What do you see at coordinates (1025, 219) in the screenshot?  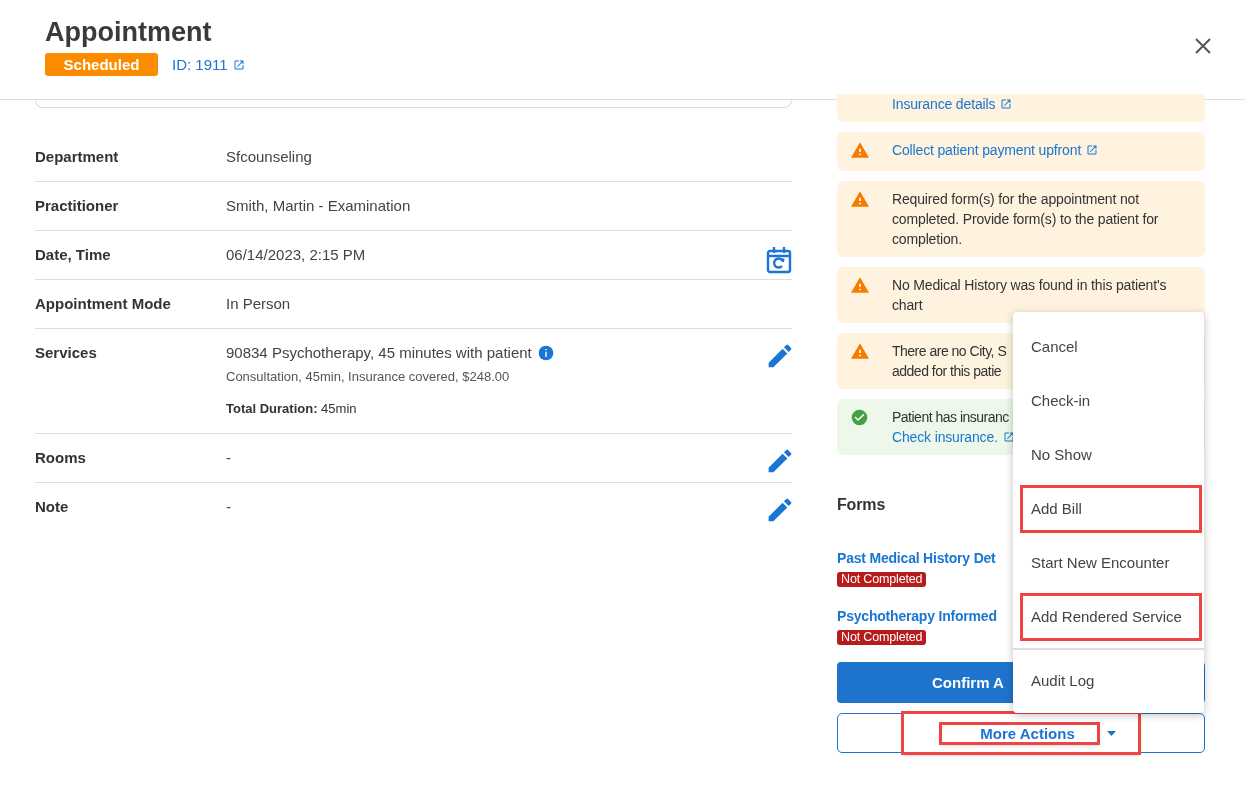 I see `alert-text: Required form(s) for the appointment not completed. Provide form(s) to the patient for completion.` at bounding box center [1025, 219].